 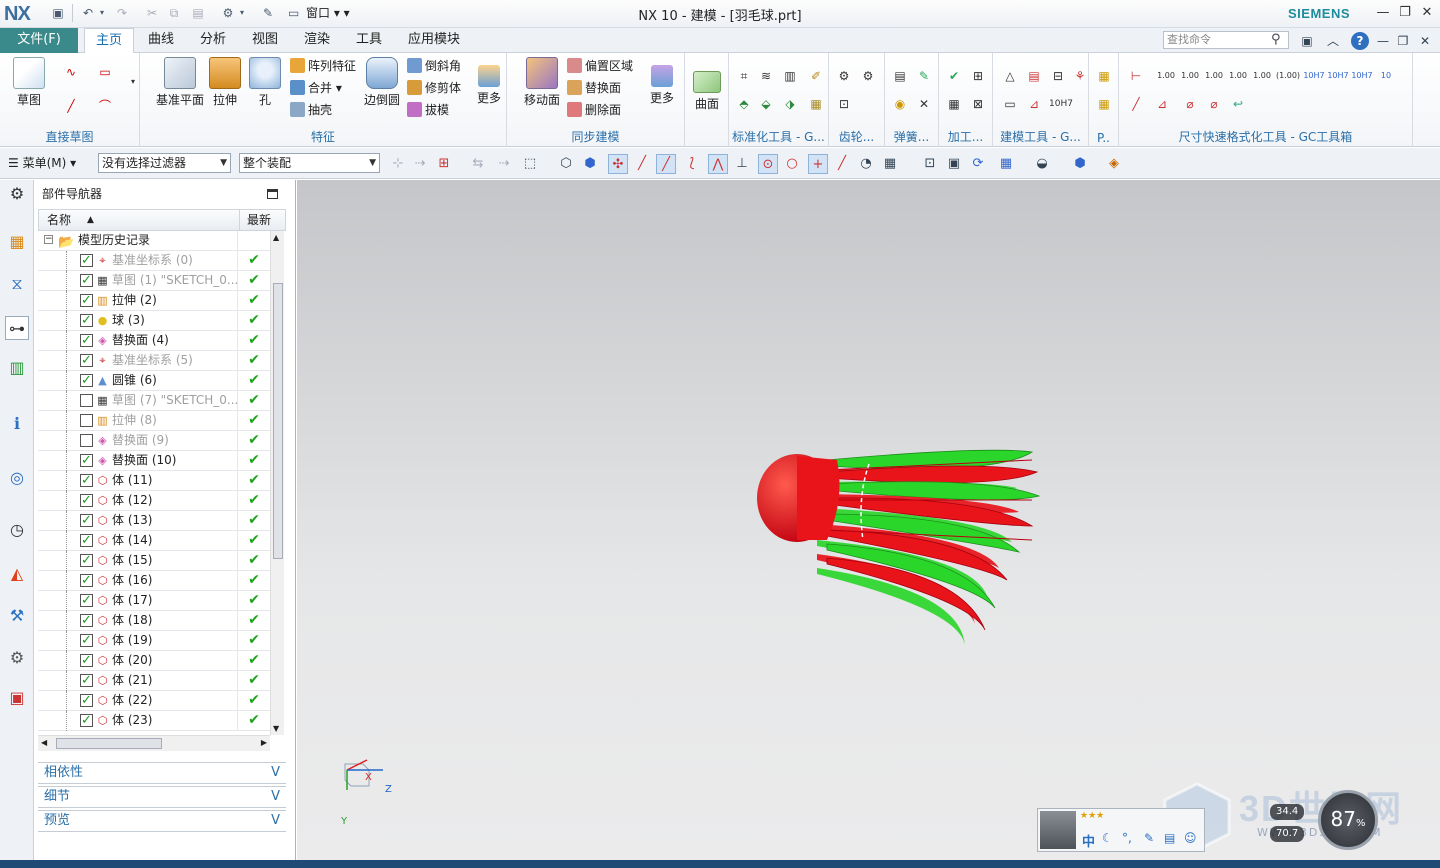 What do you see at coordinates (102, 13) in the screenshot?
I see `undo-dropdown-icon: ▾` at bounding box center [102, 13].